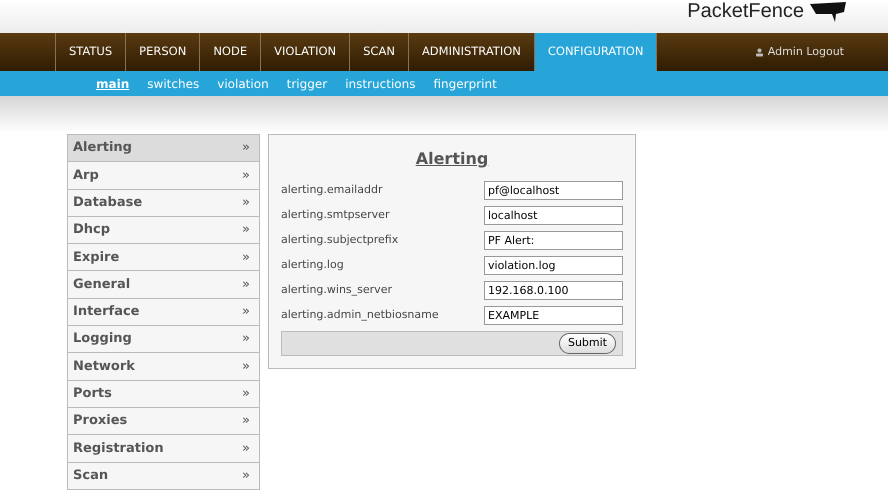 The height and width of the screenshot is (500, 888). Describe the element at coordinates (336, 290) in the screenshot. I see `field-label: alerting.wins_server` at that location.